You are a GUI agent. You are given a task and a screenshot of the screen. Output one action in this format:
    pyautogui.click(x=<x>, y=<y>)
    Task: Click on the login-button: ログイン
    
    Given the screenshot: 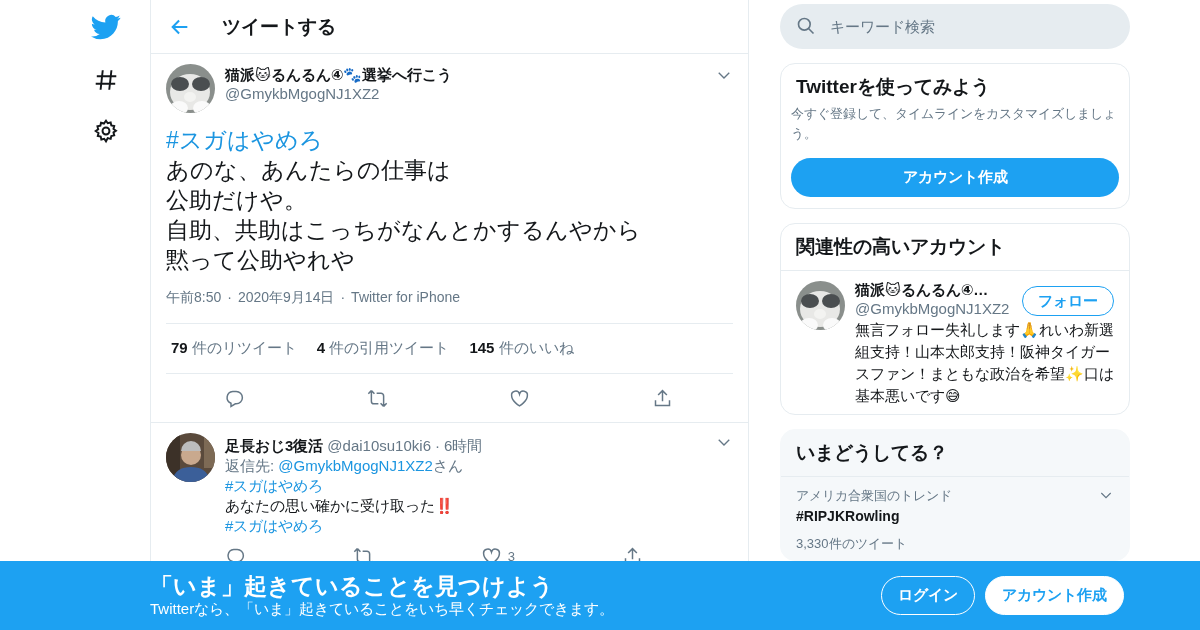 What is the action you would take?
    pyautogui.click(x=928, y=595)
    